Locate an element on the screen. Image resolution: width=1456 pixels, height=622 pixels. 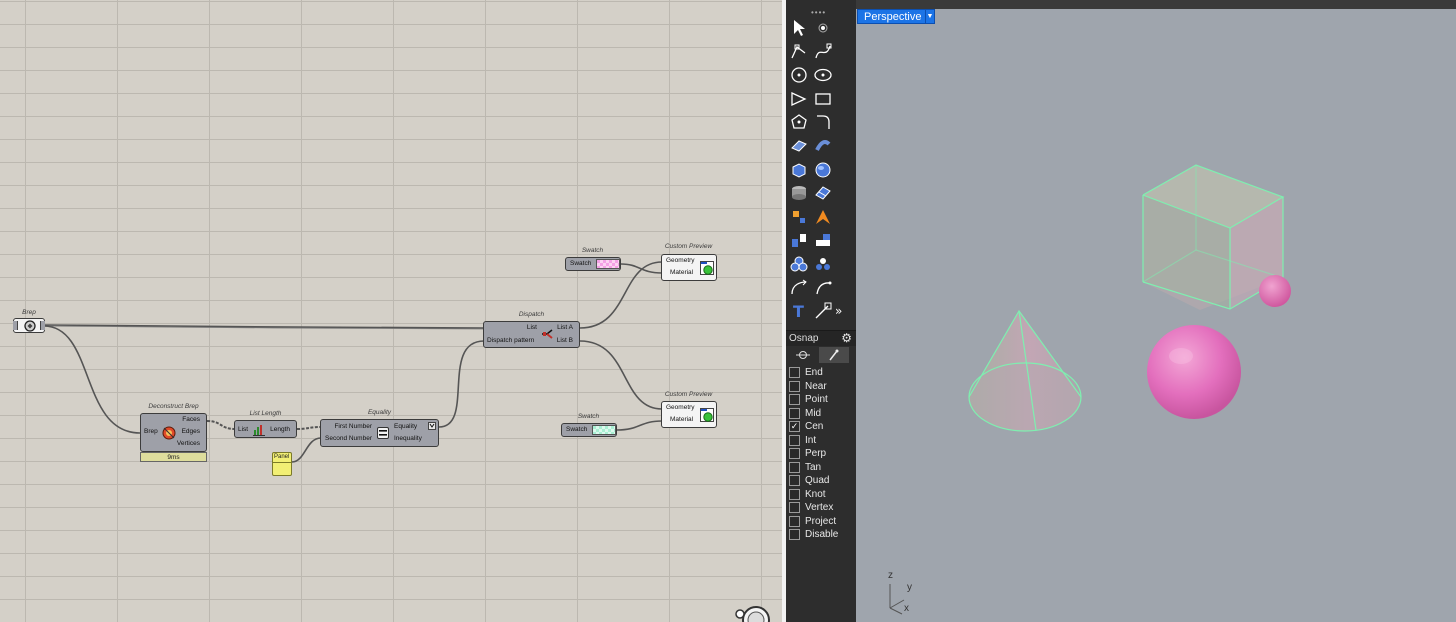
equality-title: Equality is located at coordinates (379, 412).